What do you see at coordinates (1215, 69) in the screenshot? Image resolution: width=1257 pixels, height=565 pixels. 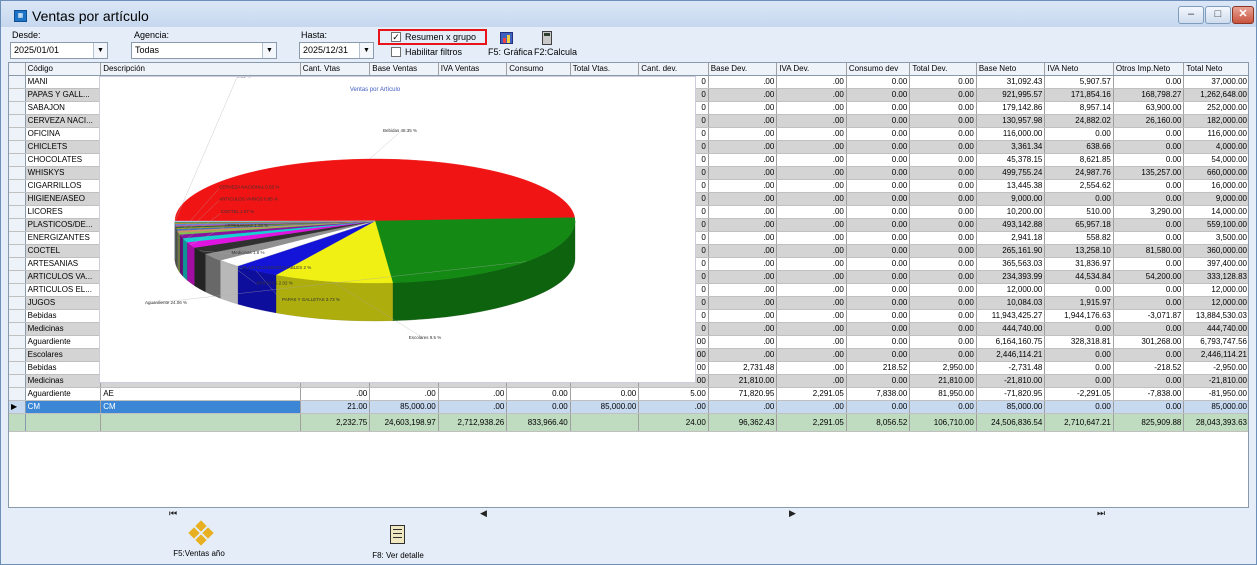 I see `column-header: Total Neto` at bounding box center [1215, 69].